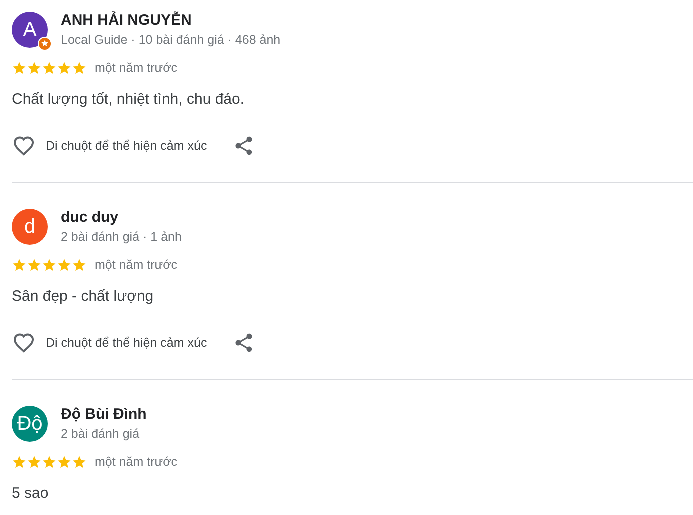  I want to click on avatar: Độ, so click(30, 424).